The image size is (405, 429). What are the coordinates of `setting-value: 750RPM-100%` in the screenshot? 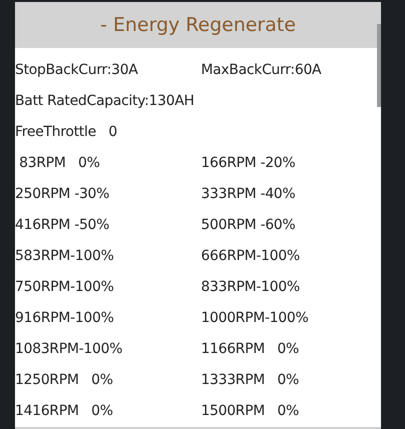 It's located at (65, 286).